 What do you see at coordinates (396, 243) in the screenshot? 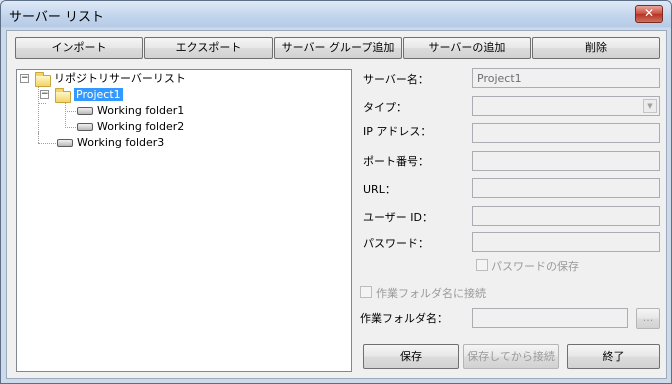
I see `password-label: パスワード：` at bounding box center [396, 243].